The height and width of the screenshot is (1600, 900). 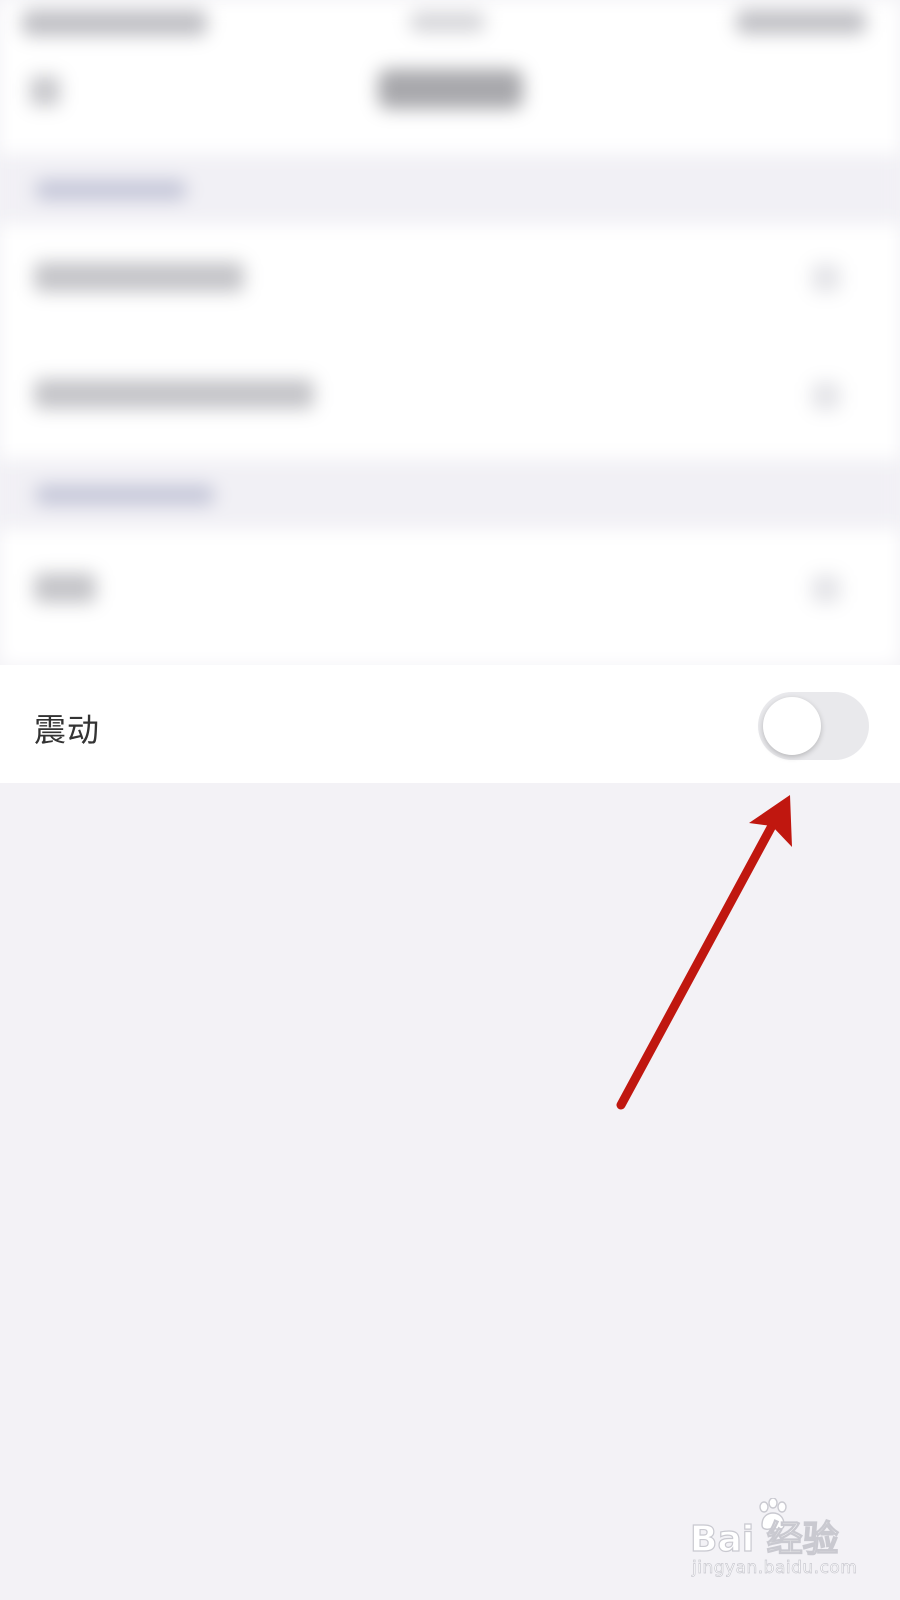 What do you see at coordinates (775, 1568) in the screenshot?
I see `watermark-url: jingyan.baidu.com` at bounding box center [775, 1568].